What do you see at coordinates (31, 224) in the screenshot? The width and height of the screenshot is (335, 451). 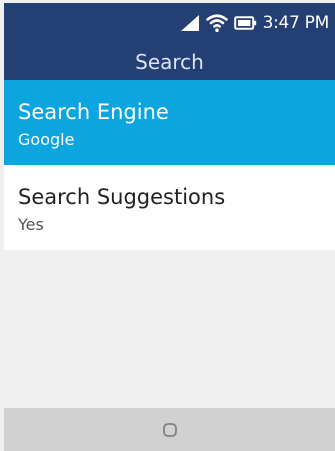 I see `setting-value: Yes` at bounding box center [31, 224].